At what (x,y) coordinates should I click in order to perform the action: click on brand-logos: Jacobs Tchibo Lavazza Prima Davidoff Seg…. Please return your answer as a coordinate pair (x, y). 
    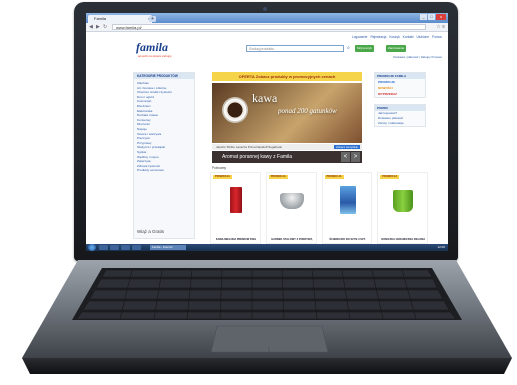
    Looking at the image, I should click on (249, 147).